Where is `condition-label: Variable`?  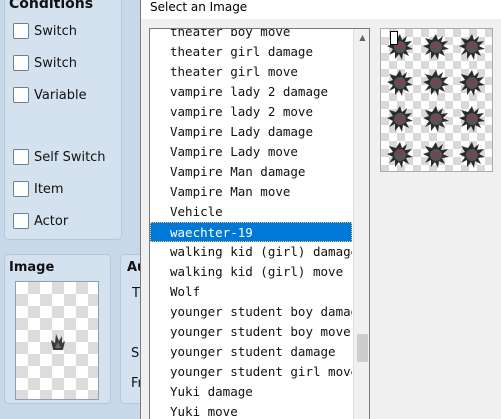
condition-label: Variable is located at coordinates (60, 95).